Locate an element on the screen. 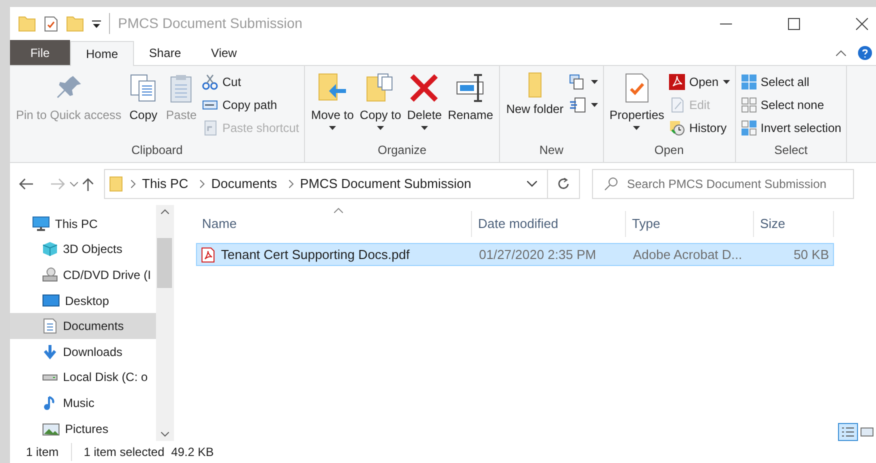  rename-icon is located at coordinates (470, 88).